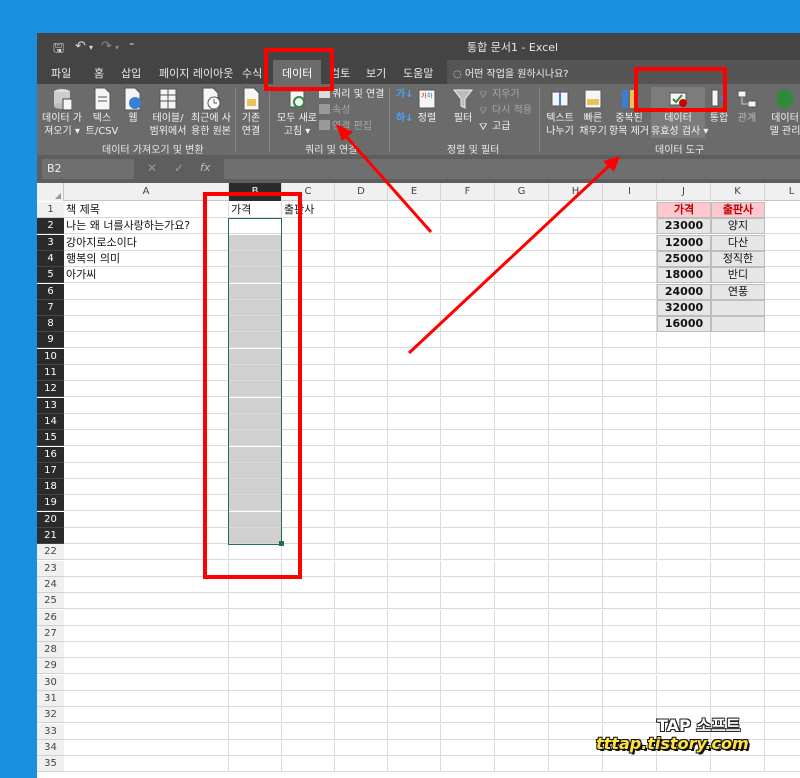 This screenshot has width=800, height=778. I want to click on arrow-to-validation, so click(509, 259).